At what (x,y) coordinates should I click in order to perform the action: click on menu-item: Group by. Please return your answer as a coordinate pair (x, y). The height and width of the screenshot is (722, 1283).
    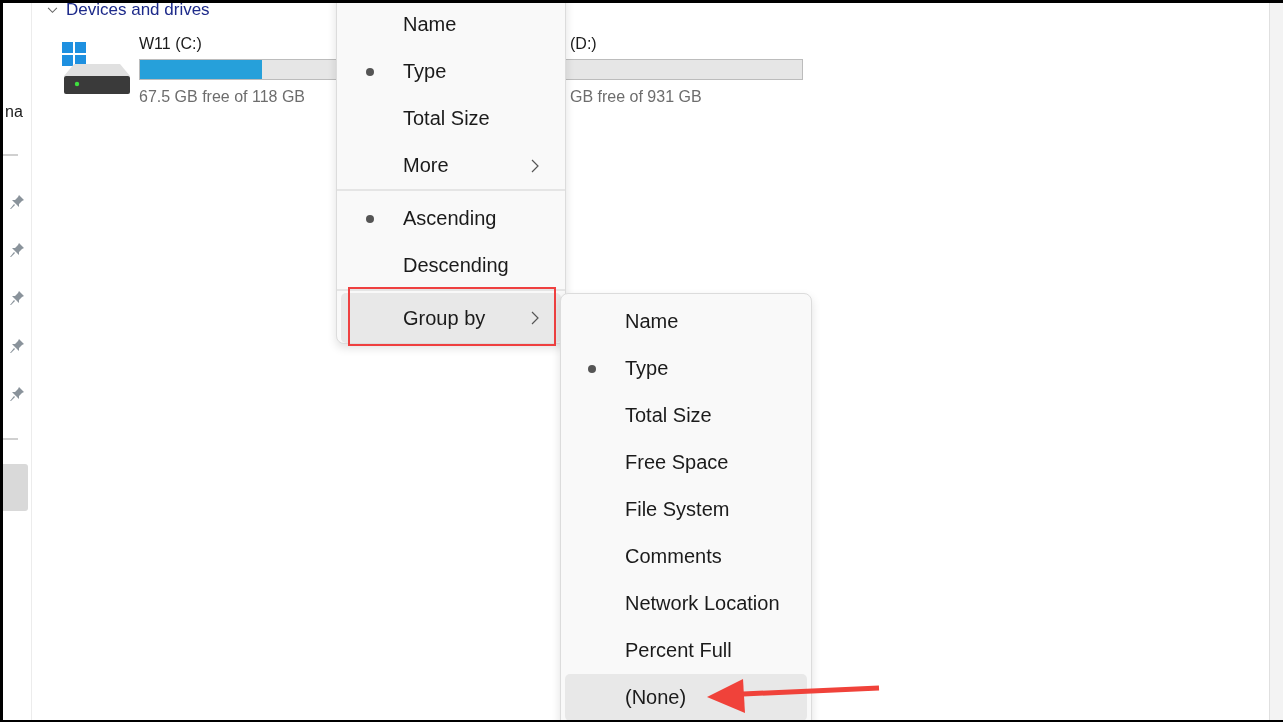
    Looking at the image, I should click on (451, 318).